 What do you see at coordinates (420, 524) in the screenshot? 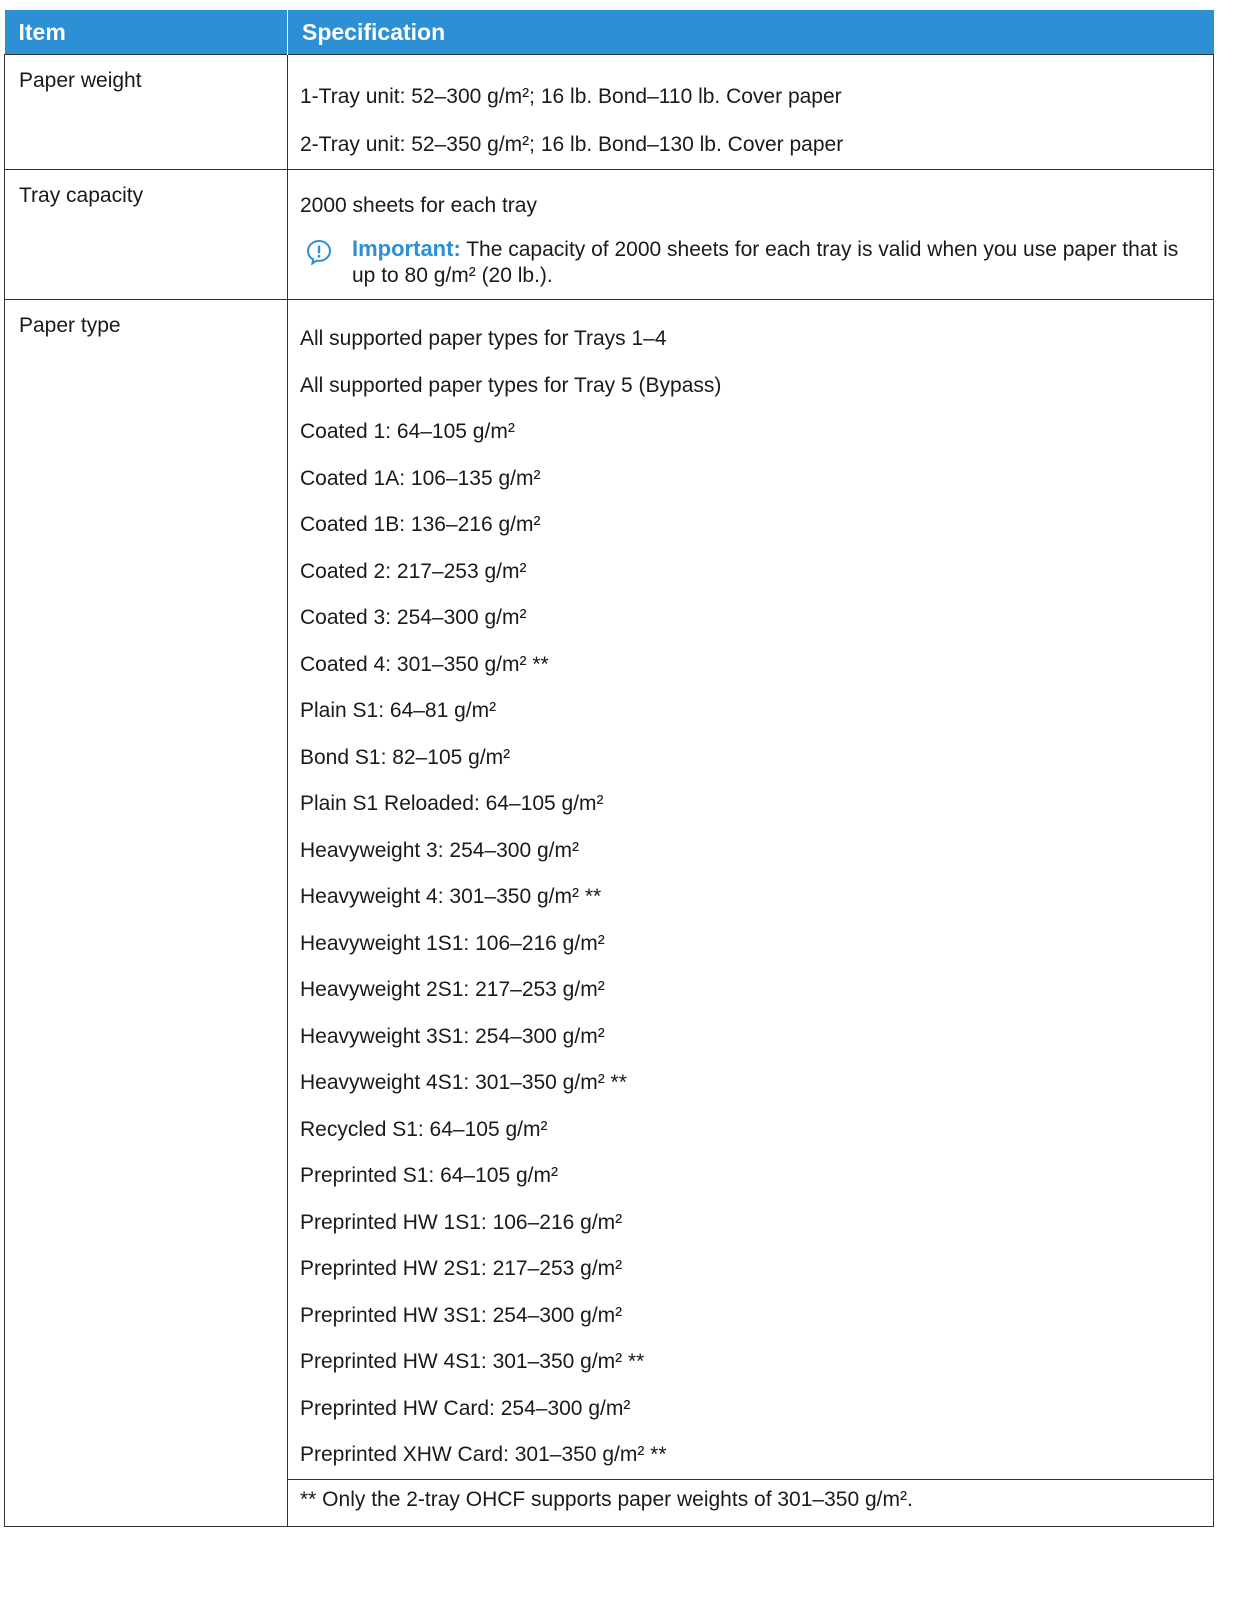
I see `paper-type-item: Coated 1B: 136–216 g/m²` at bounding box center [420, 524].